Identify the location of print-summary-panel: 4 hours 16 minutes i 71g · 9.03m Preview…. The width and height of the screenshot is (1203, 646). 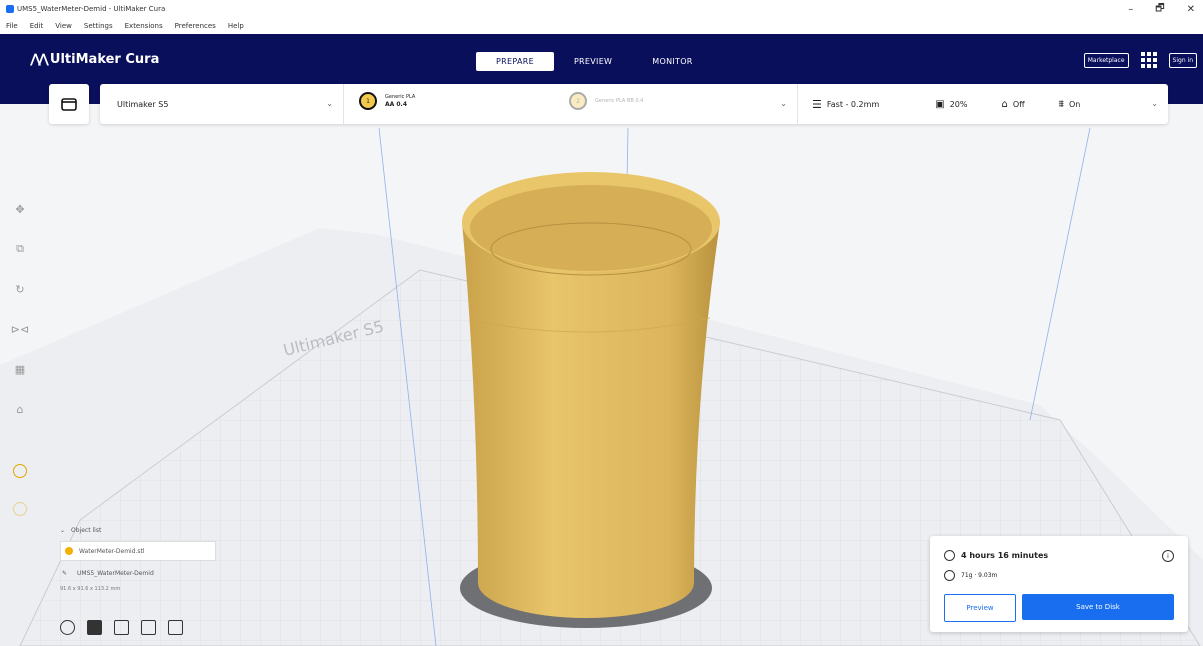
(1059, 584).